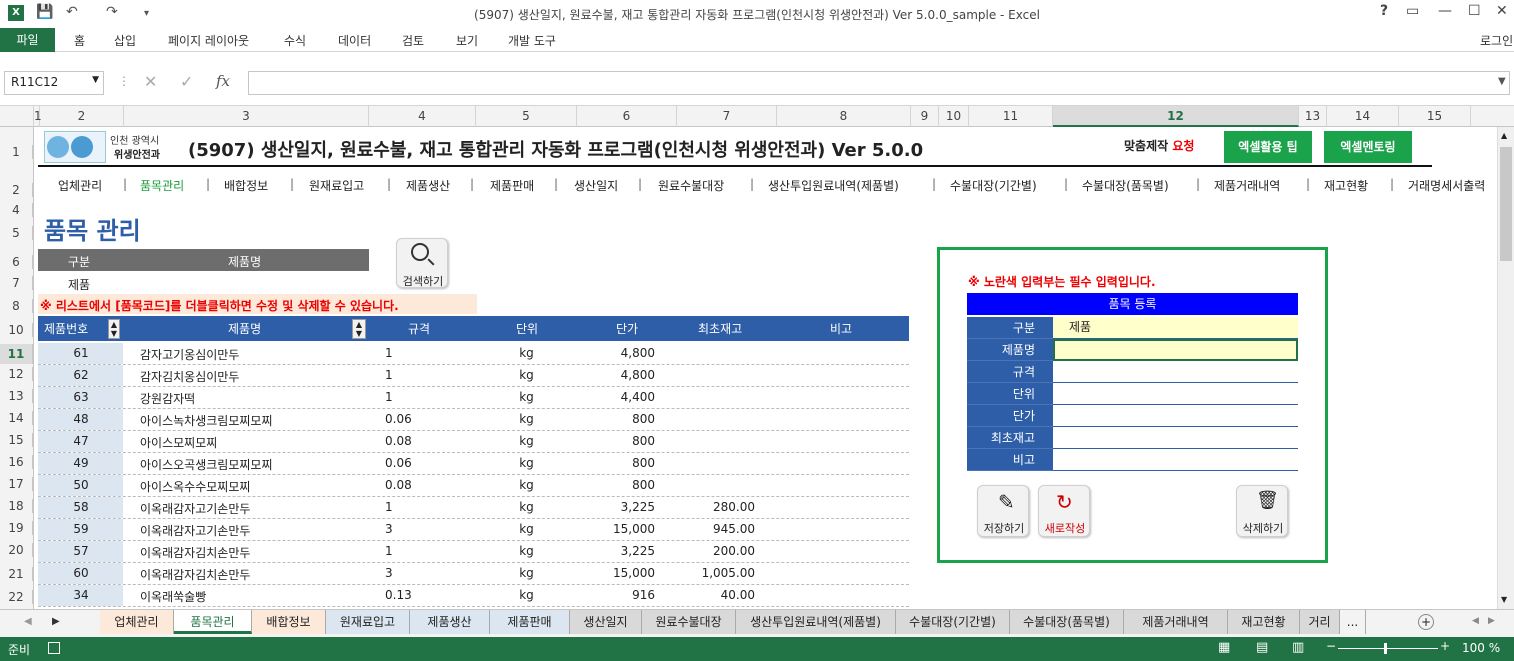 The image size is (1514, 661). Describe the element at coordinates (879, 83) in the screenshot. I see `formula-input` at that location.